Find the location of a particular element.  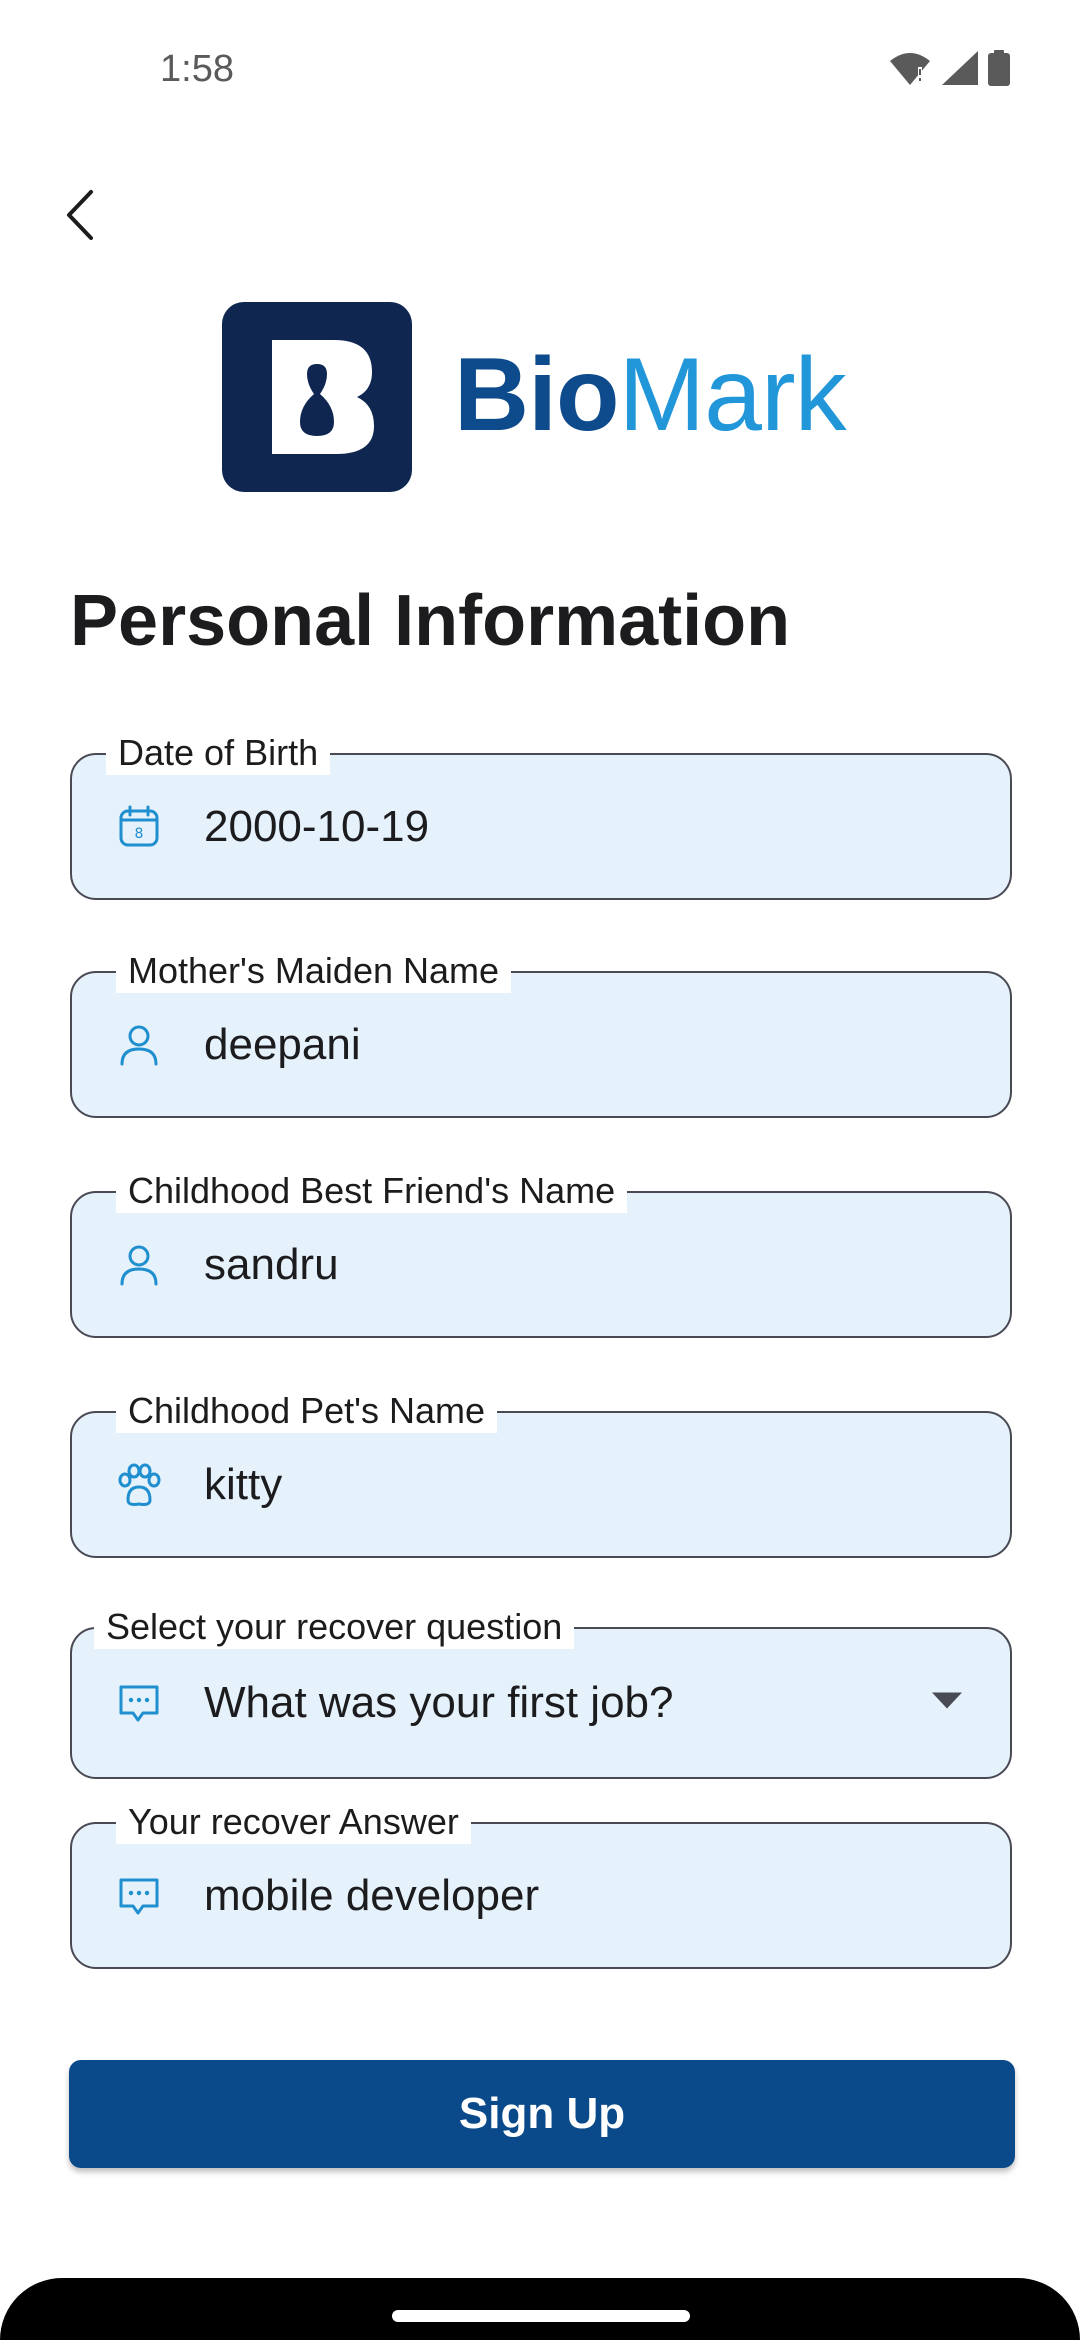

recover-answer-label: Your recover Answer is located at coordinates (293, 1822).